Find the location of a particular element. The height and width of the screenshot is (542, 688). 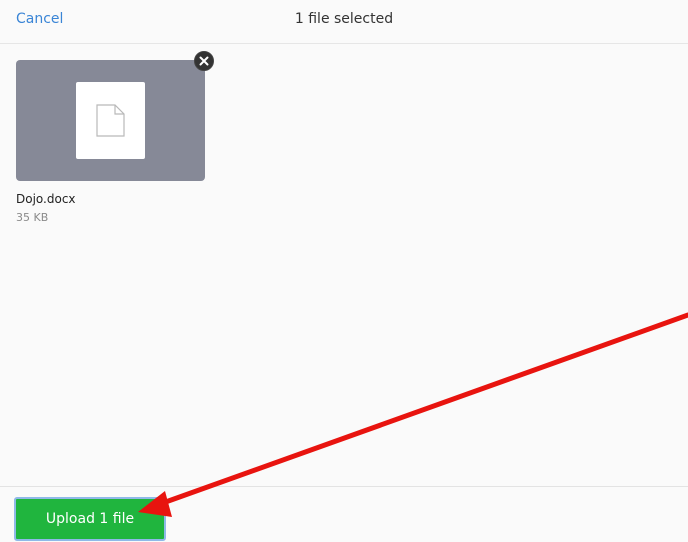

remove-file-button is located at coordinates (204, 61).